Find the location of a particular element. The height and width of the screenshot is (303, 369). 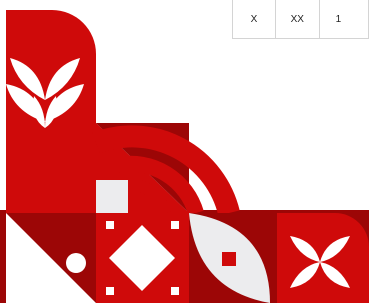

leaf-square is located at coordinates (229, 259).